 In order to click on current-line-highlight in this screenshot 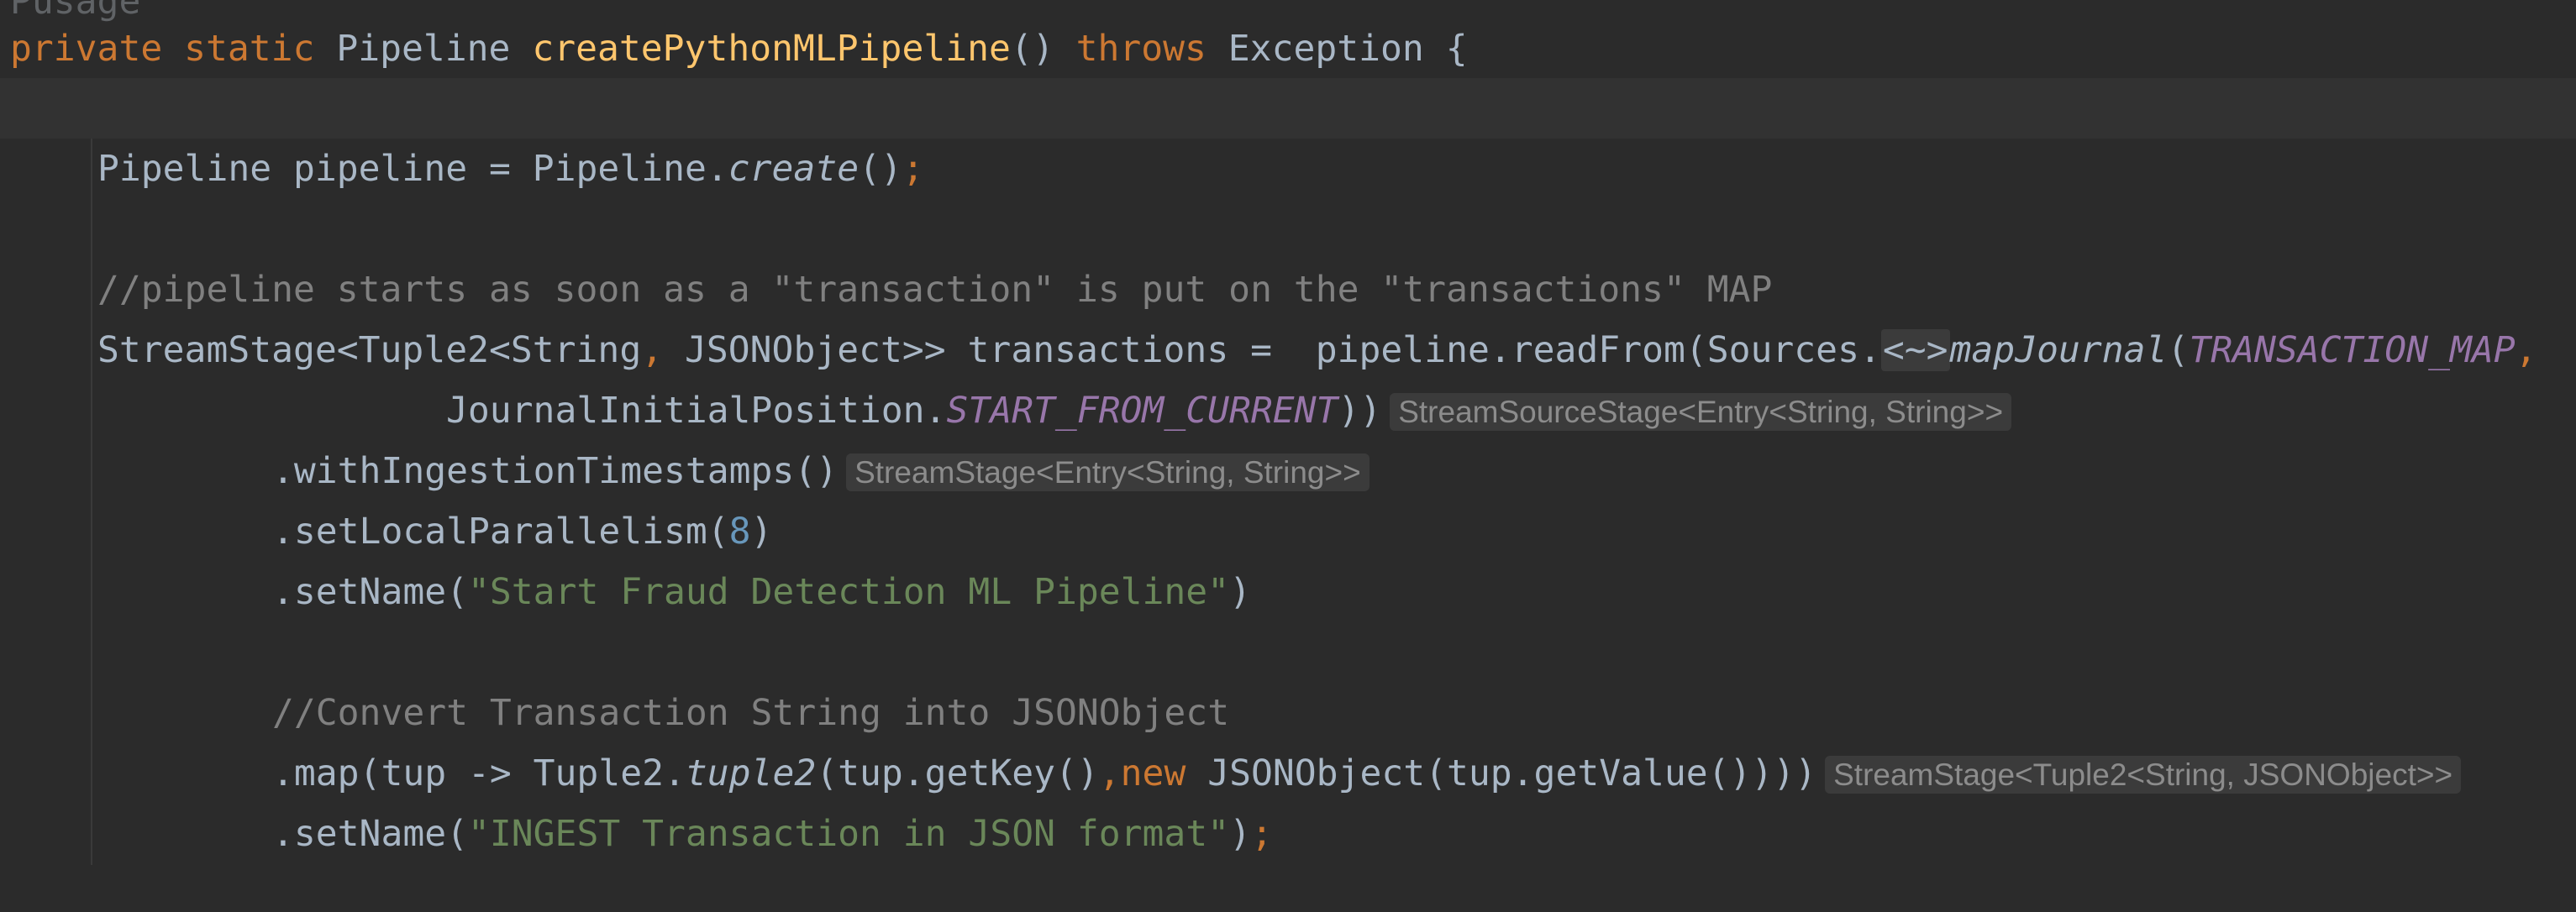, I will do `click(1288, 108)`.